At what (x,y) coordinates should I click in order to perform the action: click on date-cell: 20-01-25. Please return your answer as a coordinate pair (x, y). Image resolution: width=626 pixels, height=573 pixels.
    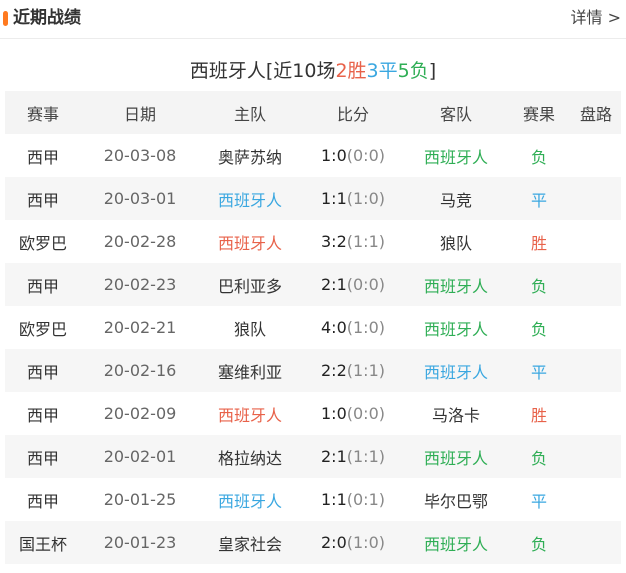
    Looking at the image, I should click on (140, 499).